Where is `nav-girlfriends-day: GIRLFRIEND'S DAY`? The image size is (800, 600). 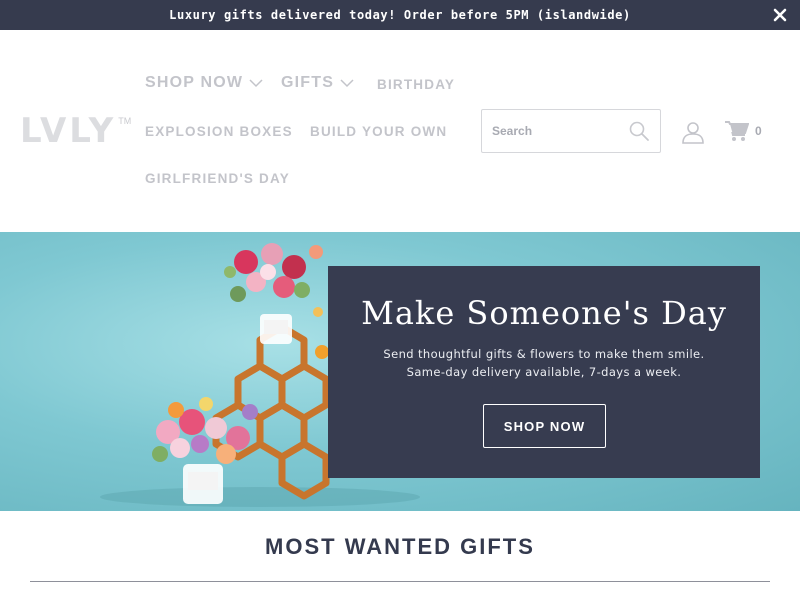
nav-girlfriends-day: GIRLFRIEND'S DAY is located at coordinates (217, 178).